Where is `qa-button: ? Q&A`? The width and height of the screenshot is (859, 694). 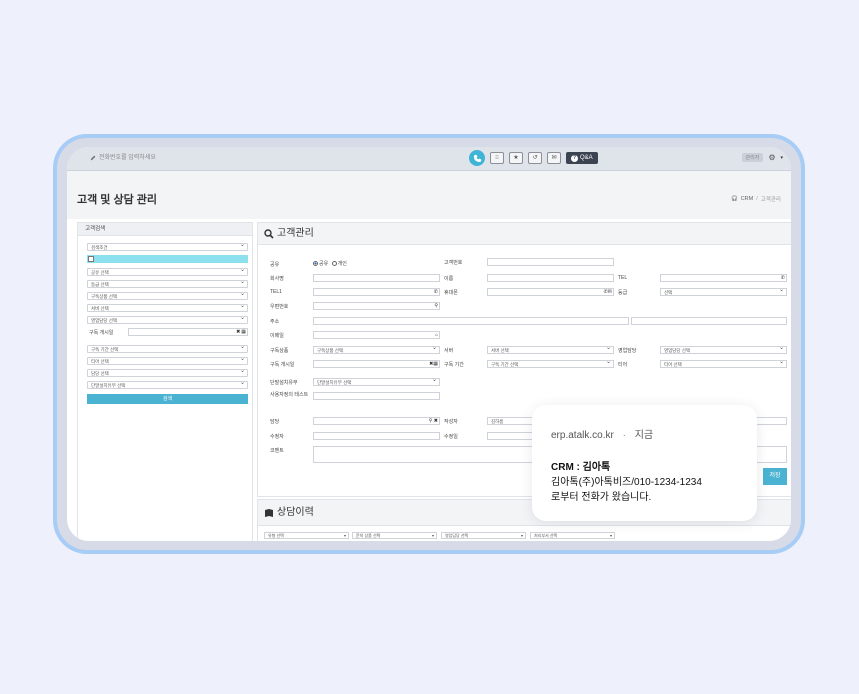 qa-button: ? Q&A is located at coordinates (582, 158).